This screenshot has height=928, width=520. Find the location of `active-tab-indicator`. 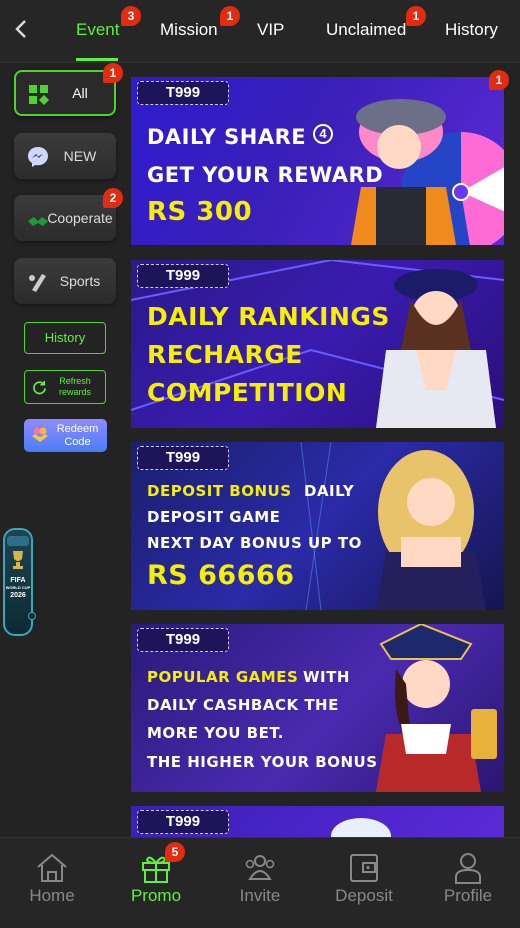

active-tab-indicator is located at coordinates (97, 59).